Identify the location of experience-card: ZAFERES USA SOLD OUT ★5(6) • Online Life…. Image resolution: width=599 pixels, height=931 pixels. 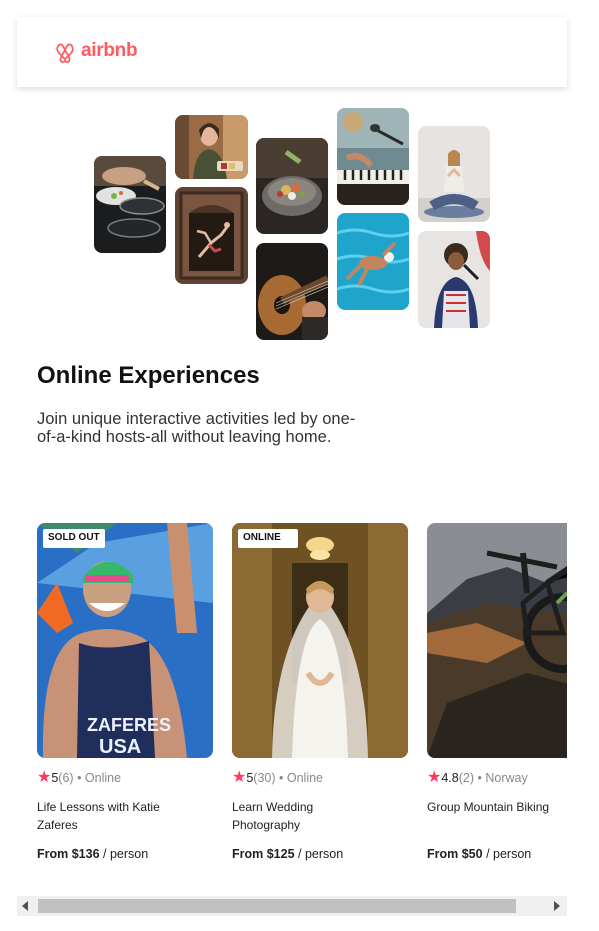
(125, 692).